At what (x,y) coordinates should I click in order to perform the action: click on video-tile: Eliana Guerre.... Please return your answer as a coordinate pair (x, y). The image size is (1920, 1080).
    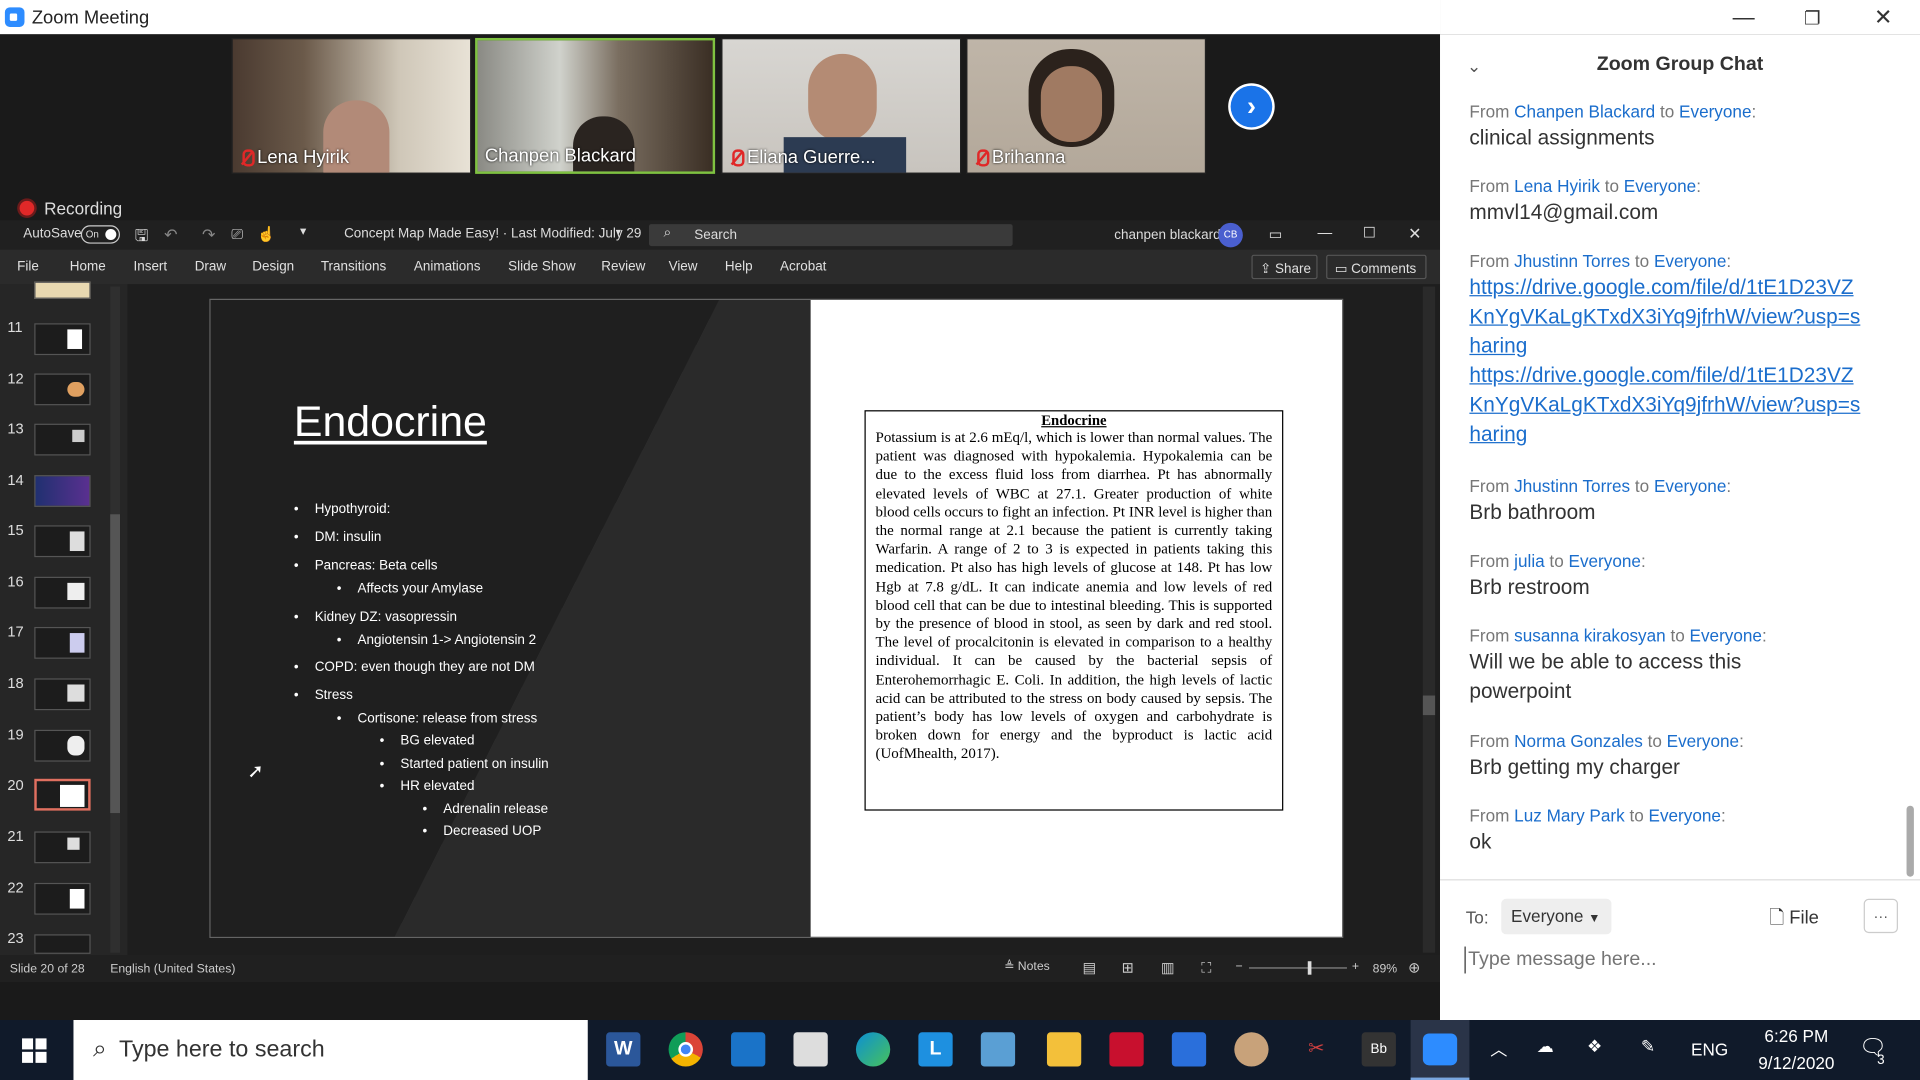
    Looking at the image, I should click on (841, 105).